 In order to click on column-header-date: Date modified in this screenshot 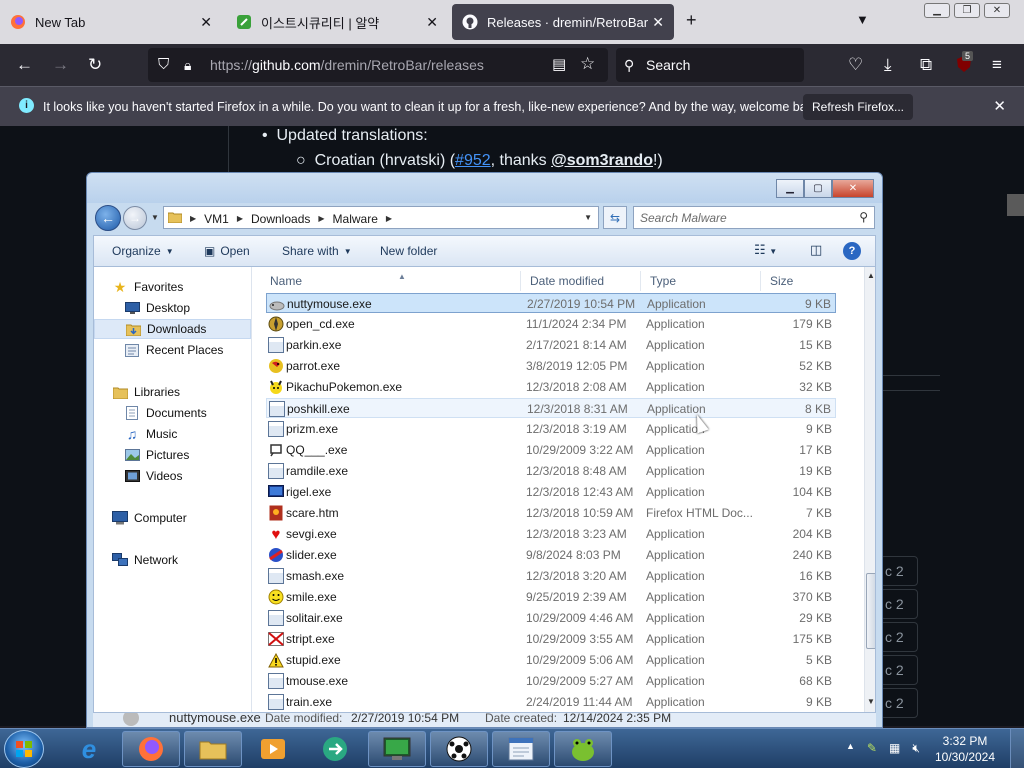, I will do `click(567, 281)`.